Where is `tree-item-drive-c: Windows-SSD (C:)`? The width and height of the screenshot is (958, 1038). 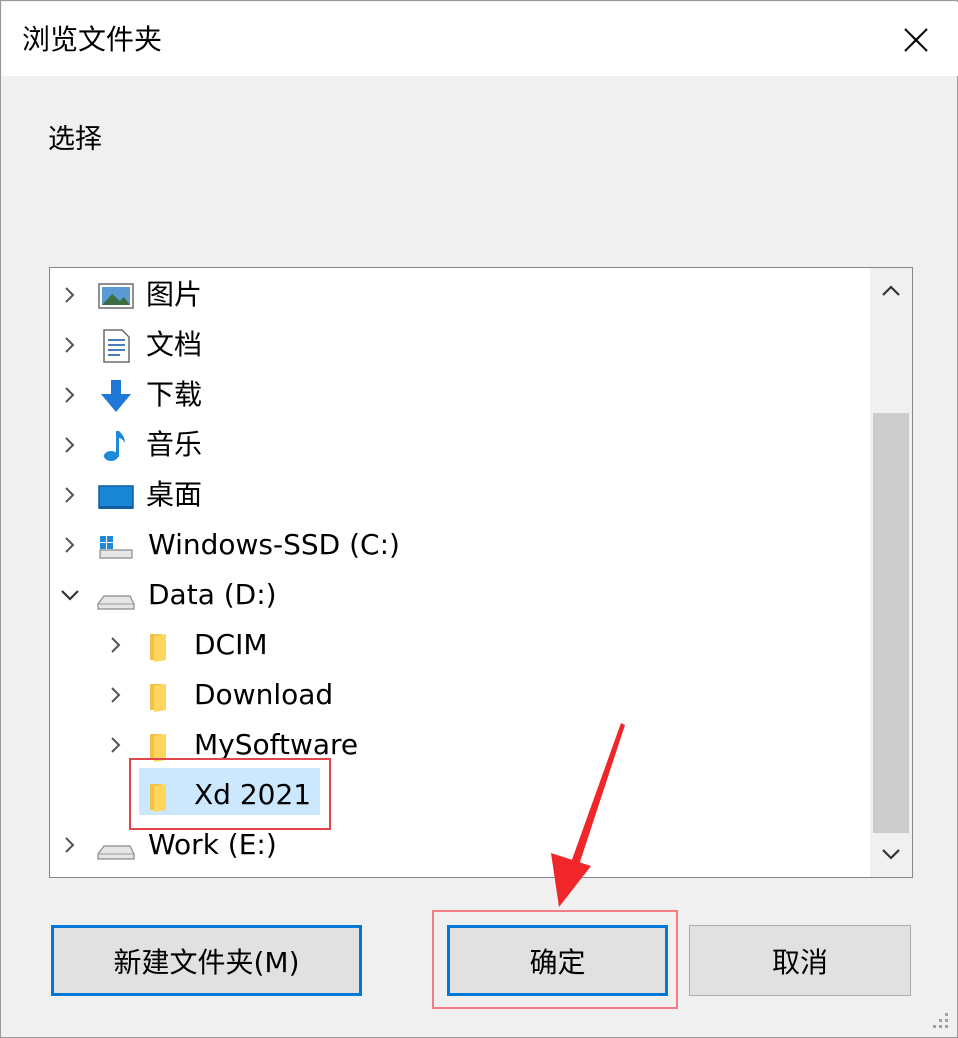
tree-item-drive-c: Windows-SSD (C:) is located at coordinates (460, 545).